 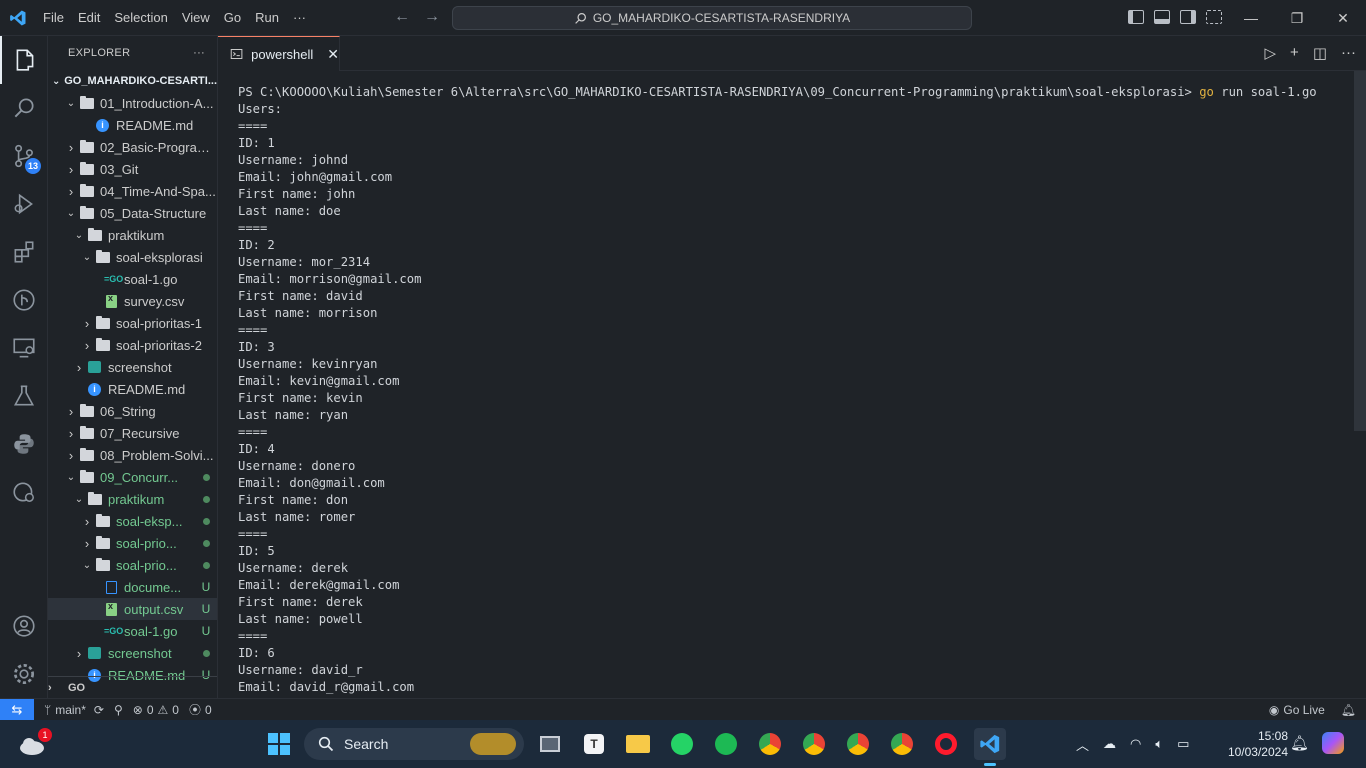 What do you see at coordinates (132, 345) in the screenshot?
I see `tree-folder: › soal-prioritas-2` at bounding box center [132, 345].